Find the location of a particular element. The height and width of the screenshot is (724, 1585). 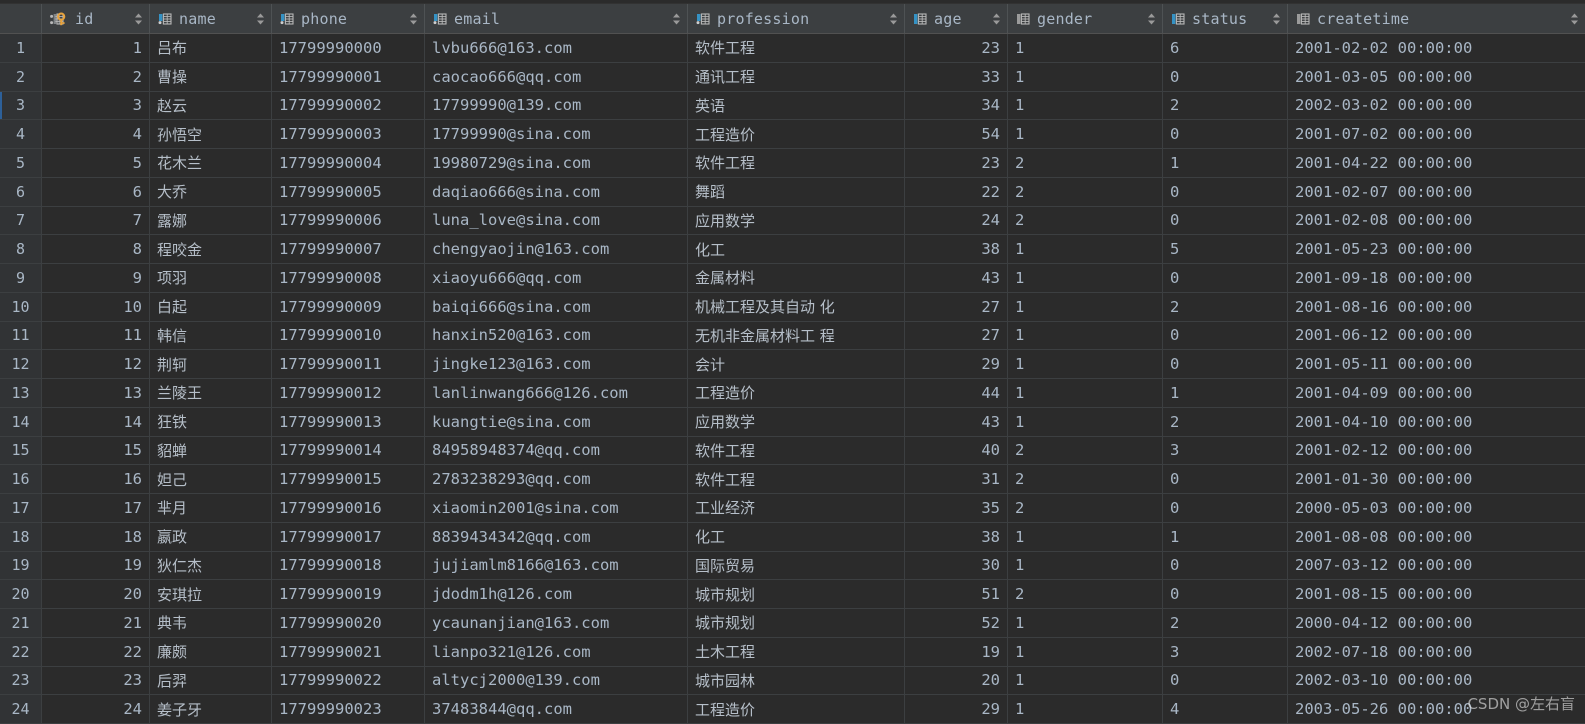

row-number: 14 is located at coordinates (21, 421).